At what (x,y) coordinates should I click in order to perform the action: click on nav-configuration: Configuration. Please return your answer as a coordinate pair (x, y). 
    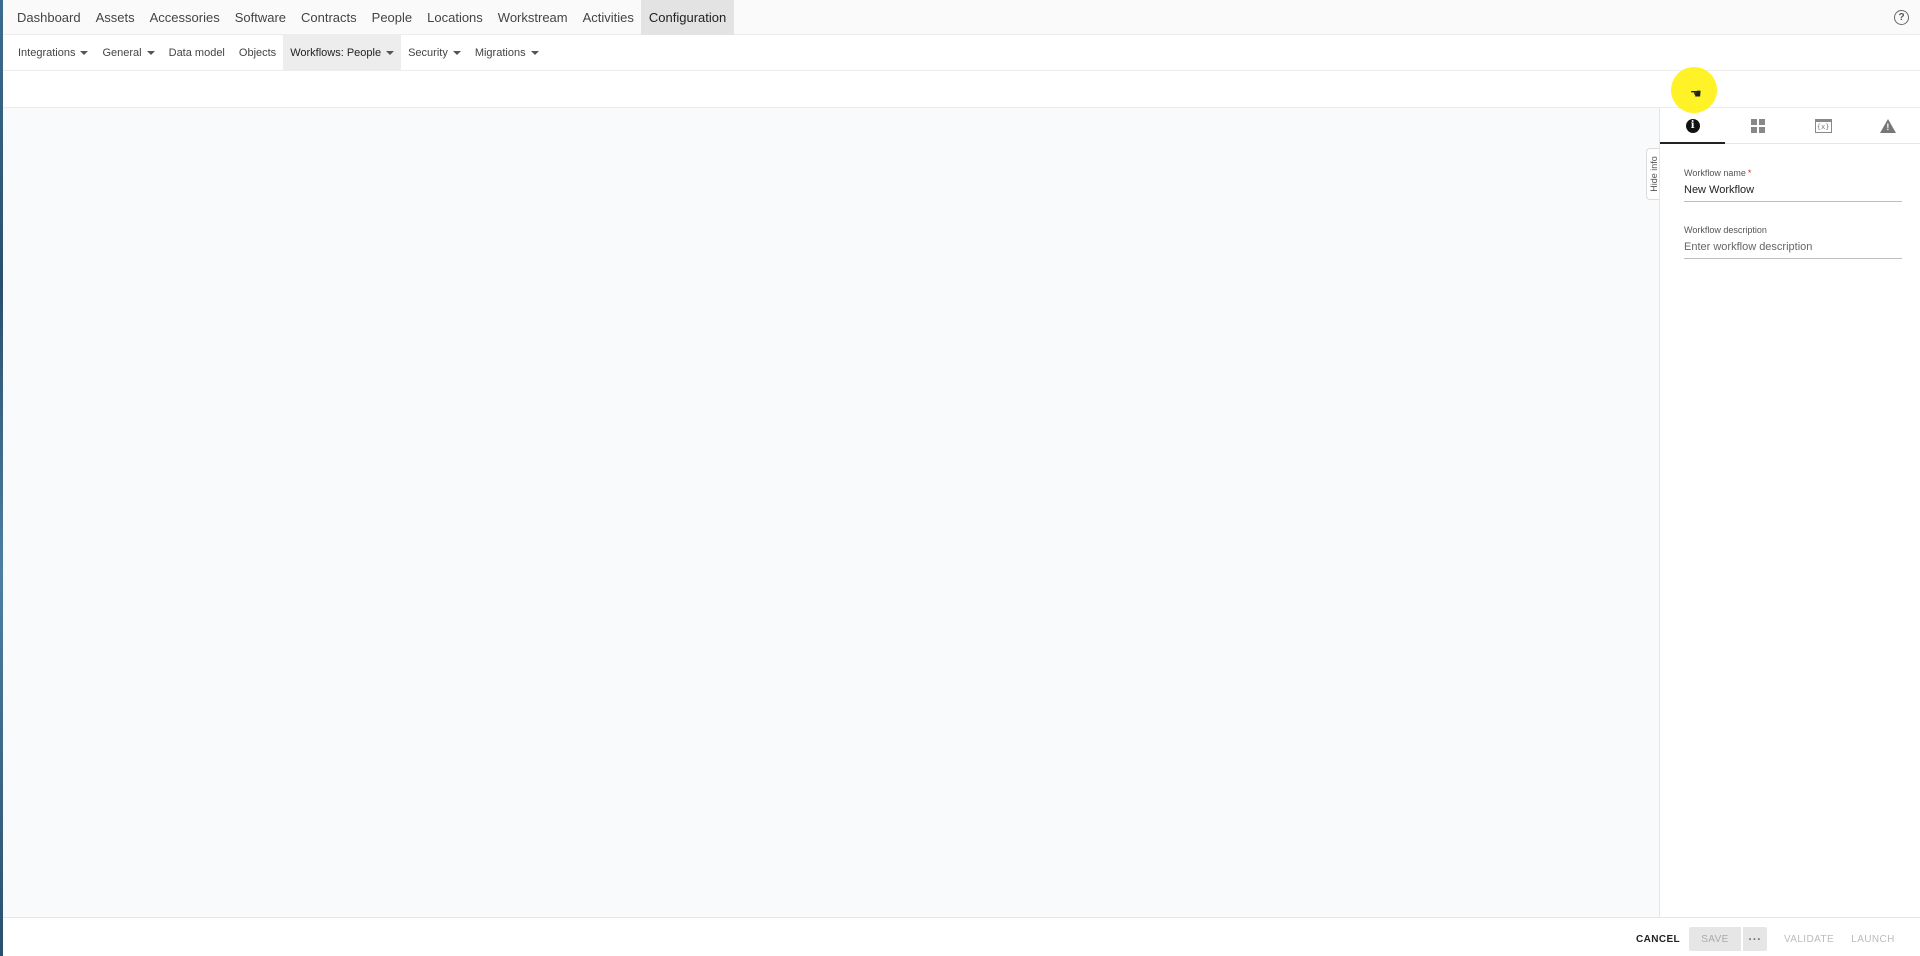
    Looking at the image, I should click on (687, 17).